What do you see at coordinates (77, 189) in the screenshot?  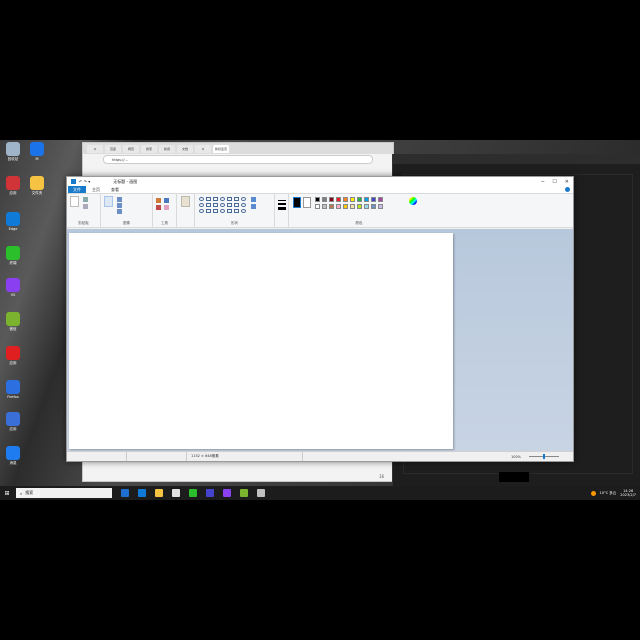 I see `tab-file: 文件` at bounding box center [77, 189].